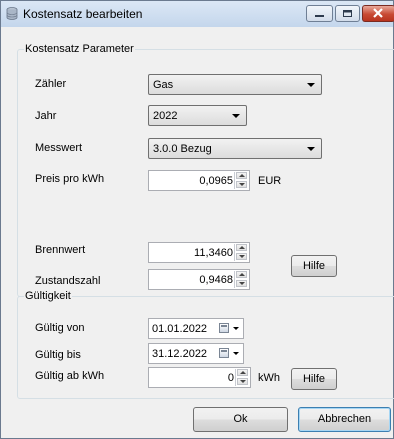 This screenshot has width=394, height=439. I want to click on close-button, so click(378, 13).